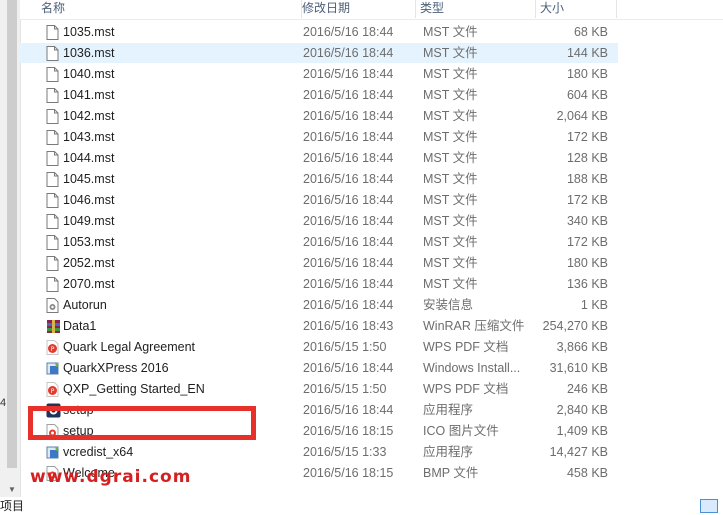 This screenshot has width=723, height=515. I want to click on file-row: Autorun 2016/5/16 18:44 安装信息 1 KB, so click(319, 305).